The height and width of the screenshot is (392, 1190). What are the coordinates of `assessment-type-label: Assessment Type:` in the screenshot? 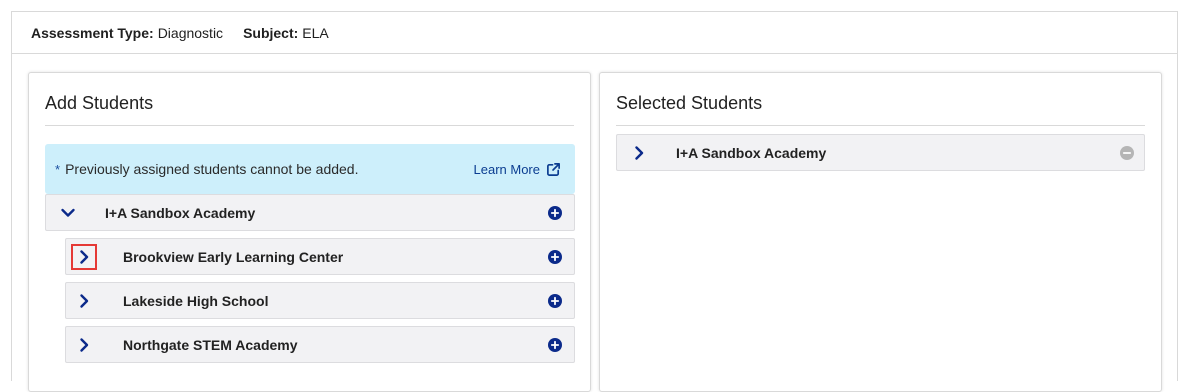 It's located at (92, 32).